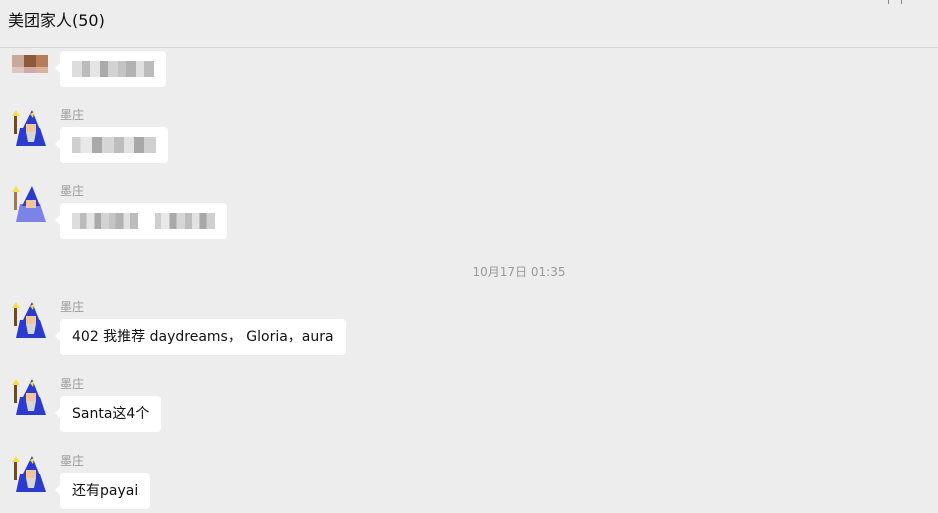  I want to click on message-text: Santa这4个, so click(111, 414).